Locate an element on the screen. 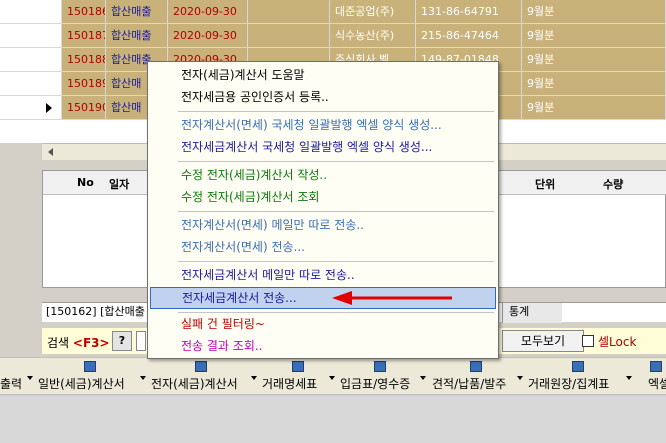 The width and height of the screenshot is (666, 443). current-record-label: [150162] [합산매출 is located at coordinates (95, 311).